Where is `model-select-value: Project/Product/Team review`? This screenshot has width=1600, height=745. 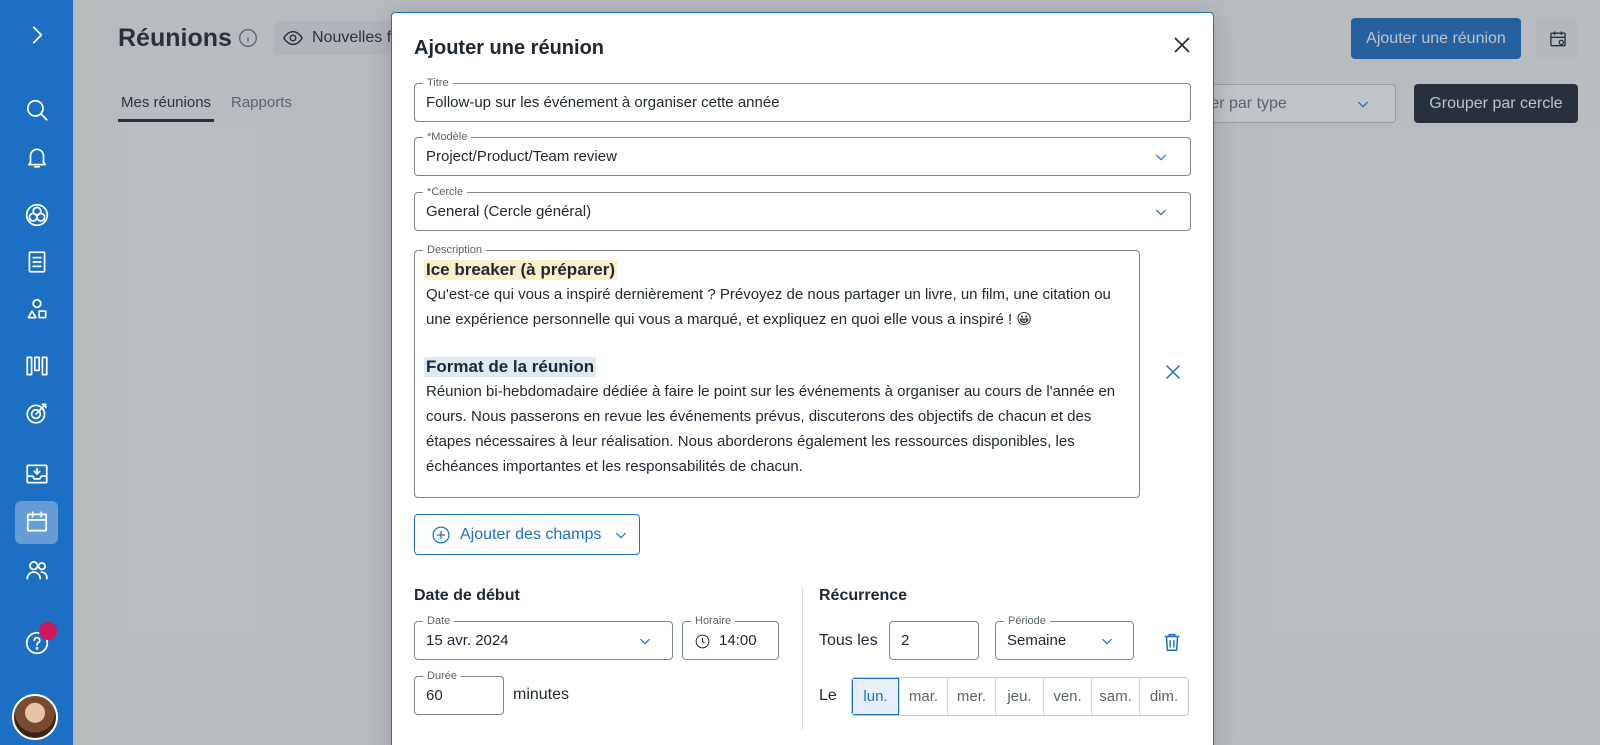
model-select-value: Project/Product/Team review is located at coordinates (521, 156).